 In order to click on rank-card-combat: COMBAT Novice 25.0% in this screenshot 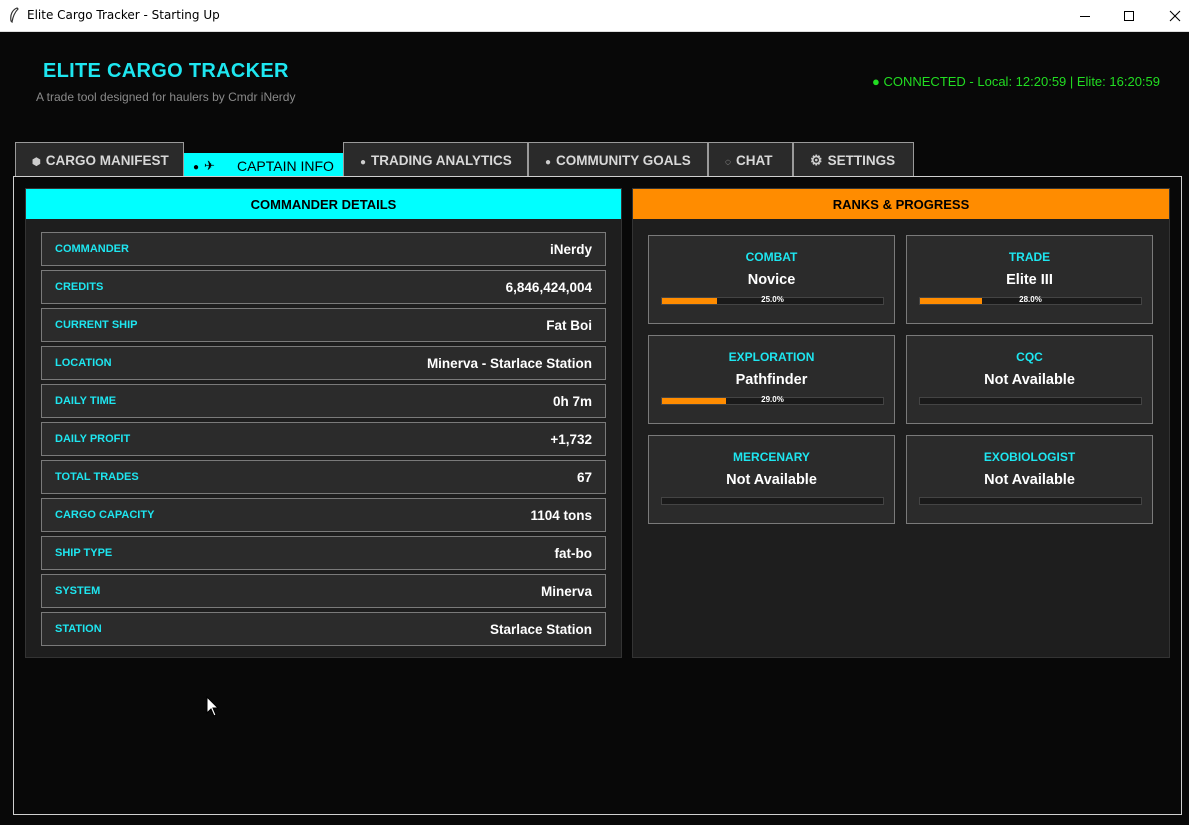, I will do `click(771, 279)`.